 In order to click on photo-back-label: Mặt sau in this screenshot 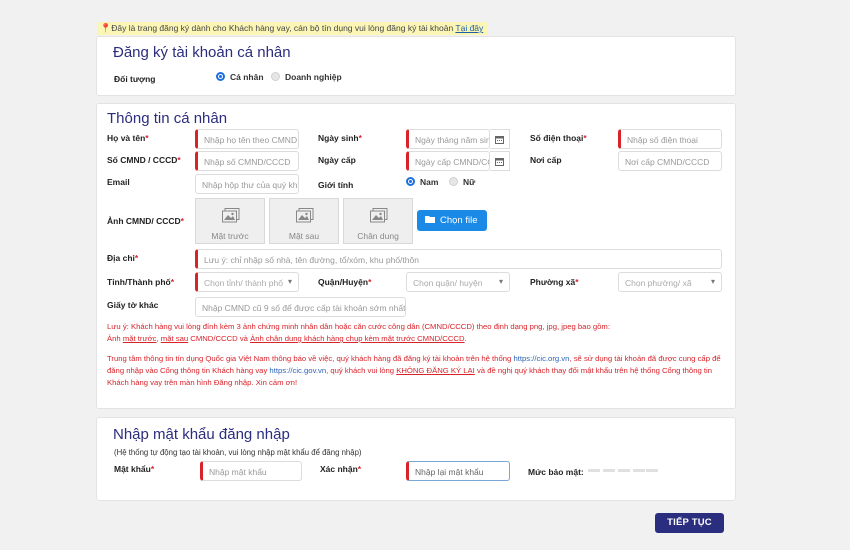, I will do `click(304, 236)`.